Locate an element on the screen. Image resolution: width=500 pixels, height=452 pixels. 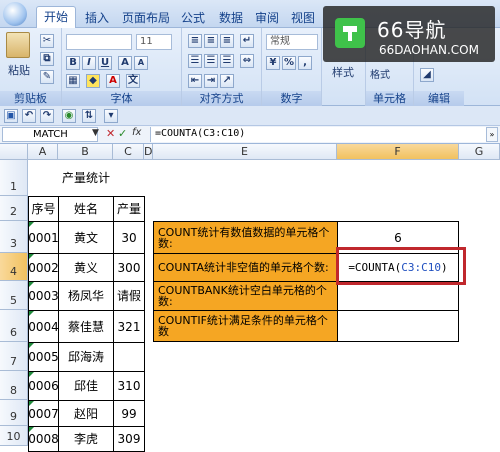
formula-input: =COUNTA(C3:C10) is located at coordinates (318, 134).